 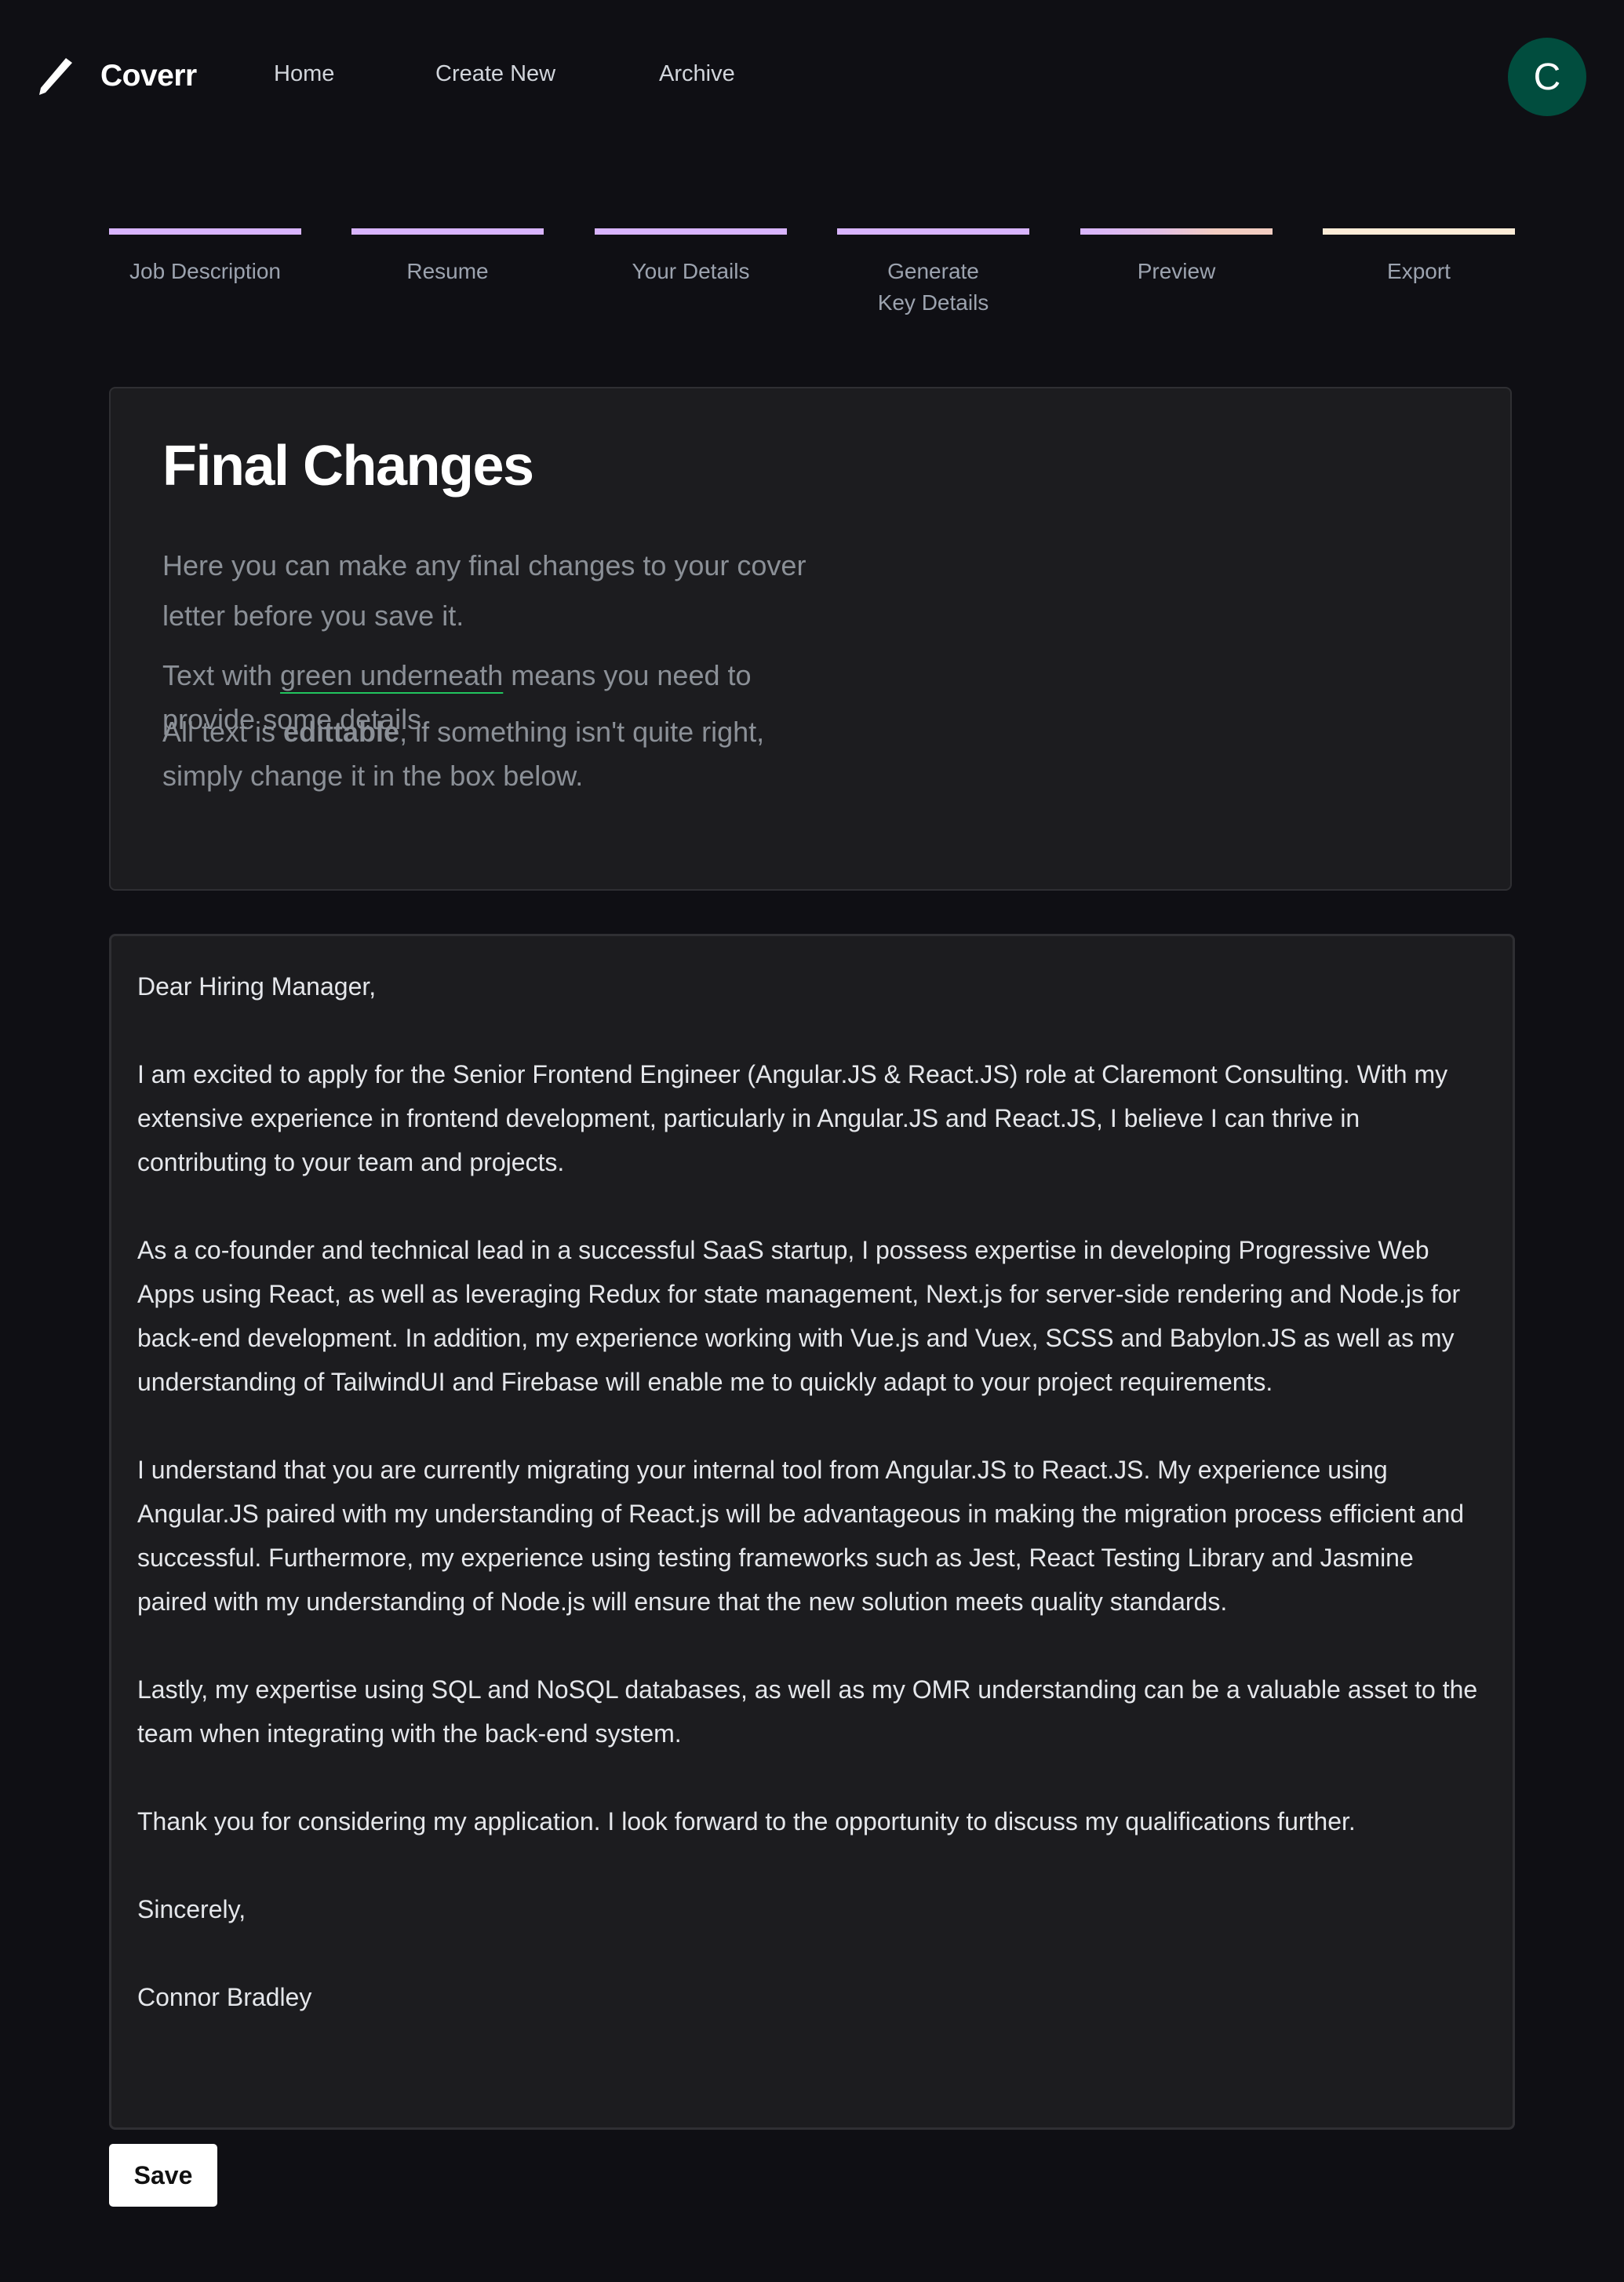 I want to click on step-resume: Resume, so click(x=448, y=257).